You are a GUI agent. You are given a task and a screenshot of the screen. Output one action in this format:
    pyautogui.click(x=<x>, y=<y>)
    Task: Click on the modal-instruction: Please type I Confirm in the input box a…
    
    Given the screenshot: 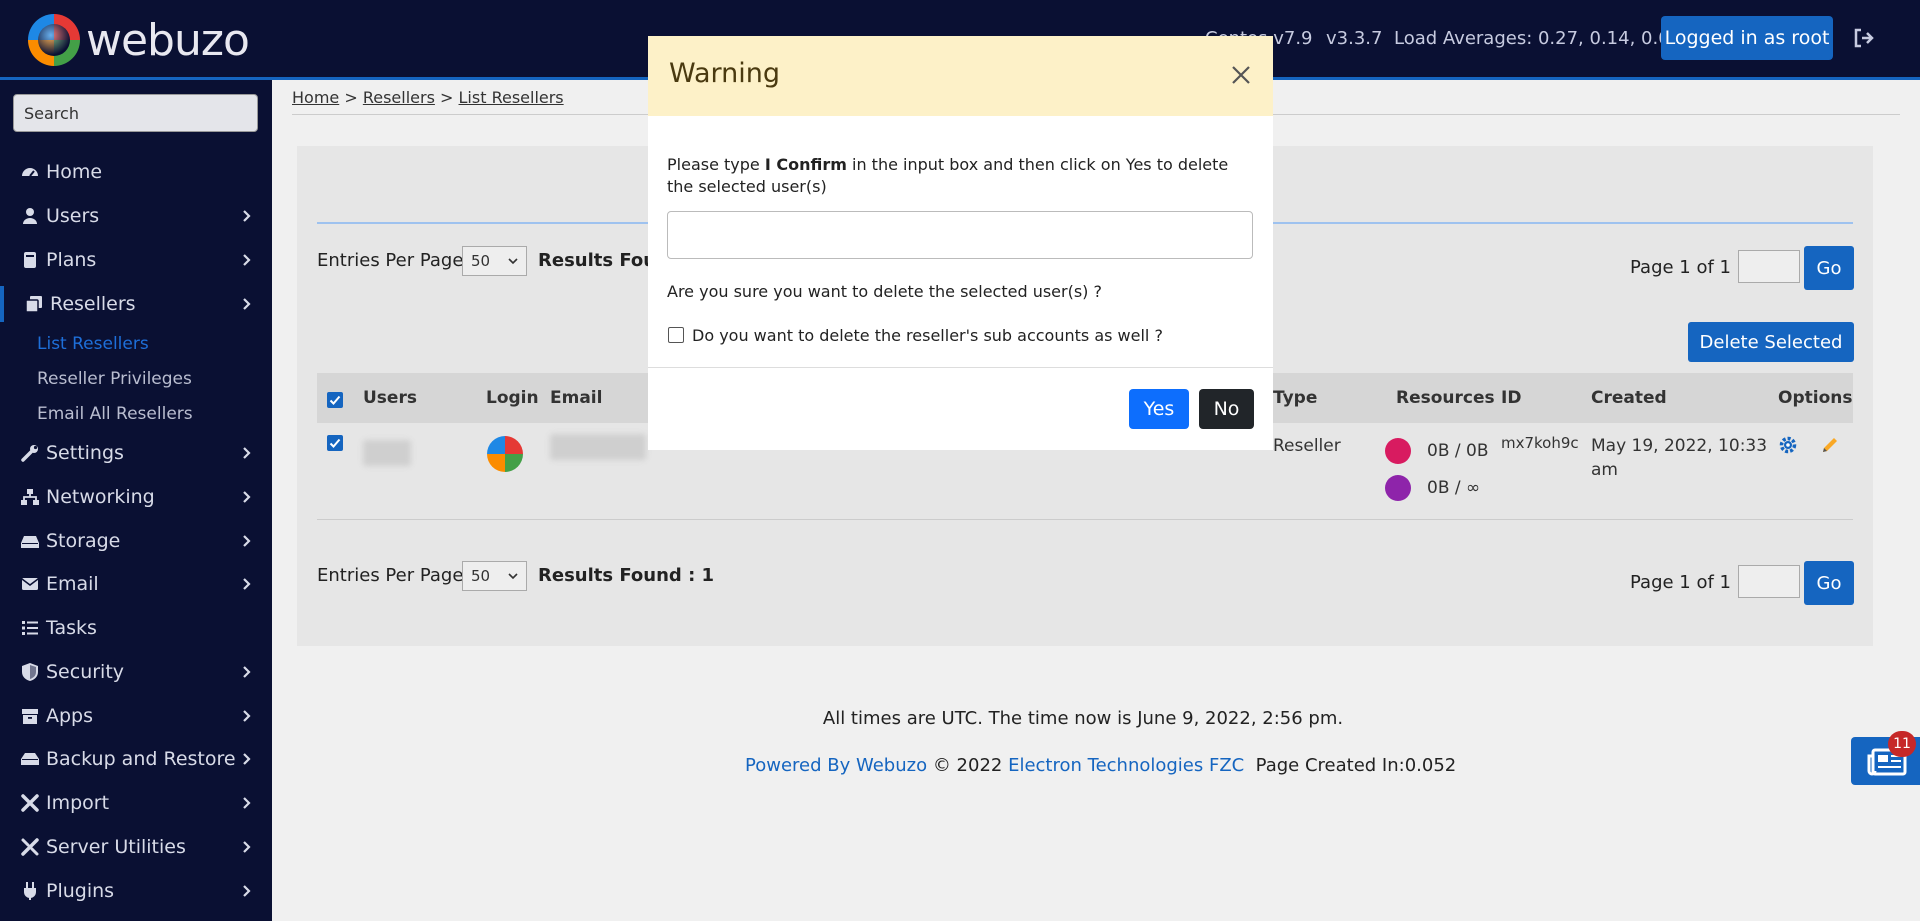 What is the action you would take?
    pyautogui.click(x=957, y=176)
    